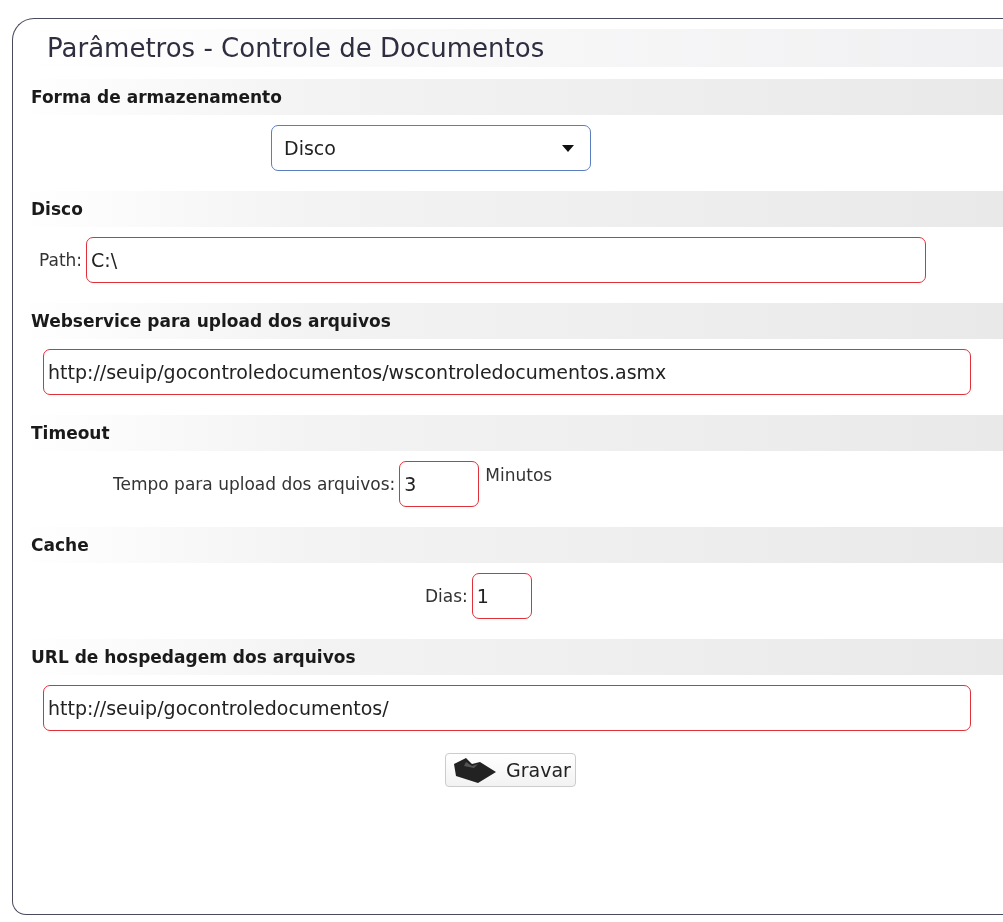 This screenshot has width=1003, height=922. What do you see at coordinates (507, 372) in the screenshot?
I see `url-field: http://seuip/gocontroledocumentos/wscontroledocumentos.asmx` at bounding box center [507, 372].